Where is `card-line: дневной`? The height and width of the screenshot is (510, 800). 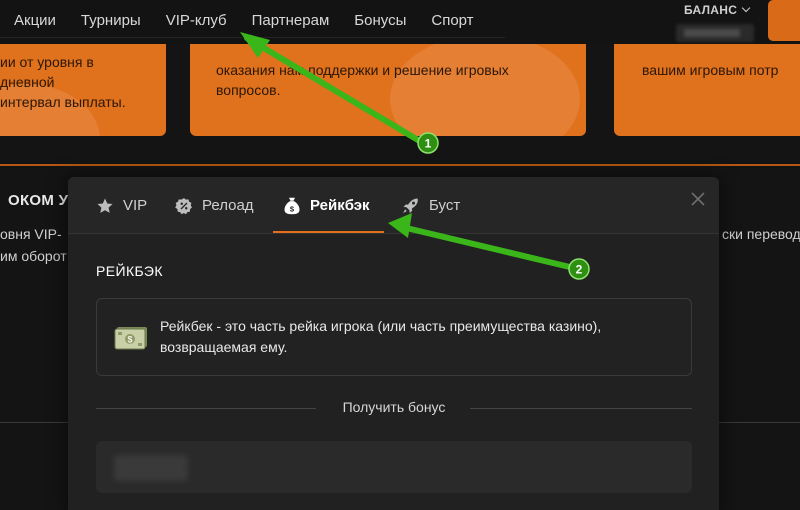 card-line: дневной is located at coordinates (27, 82).